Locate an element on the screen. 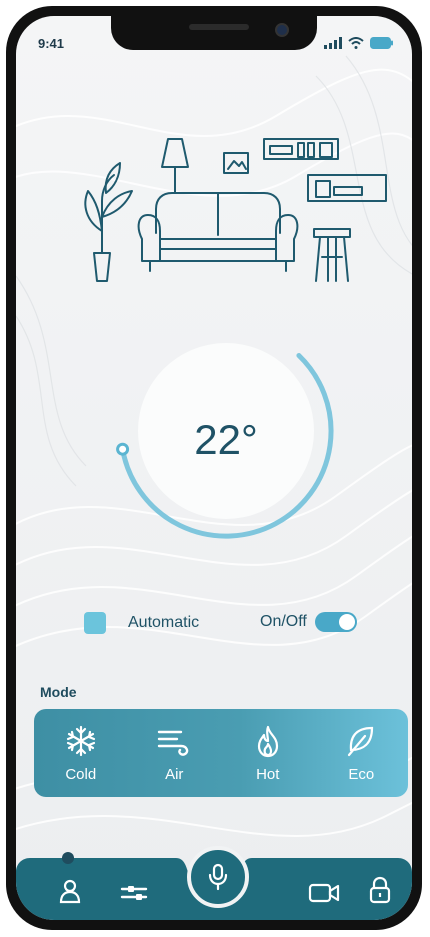  onoff-control: On/Off is located at coordinates (308, 622).